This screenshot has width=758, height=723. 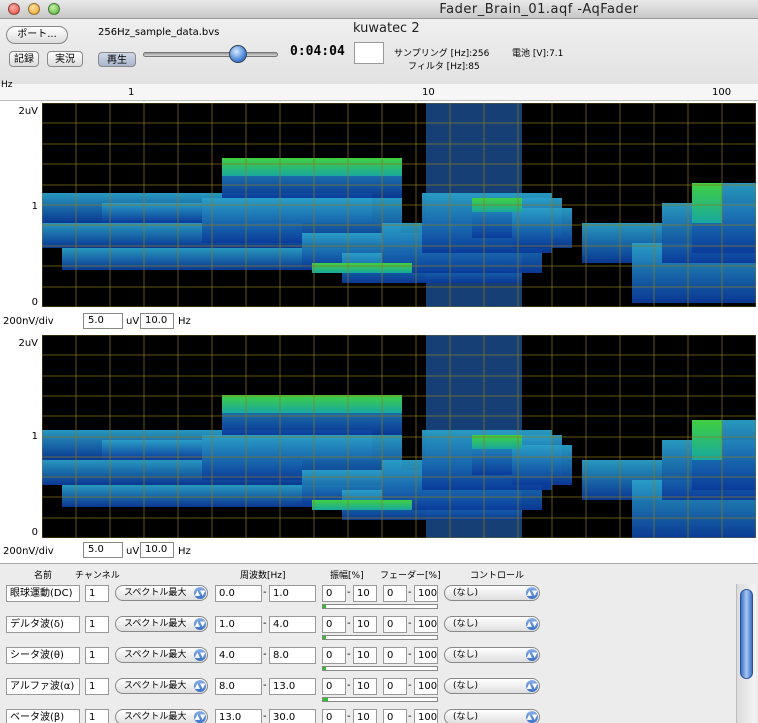 I want to click on play-button: 再生, so click(x=117, y=59).